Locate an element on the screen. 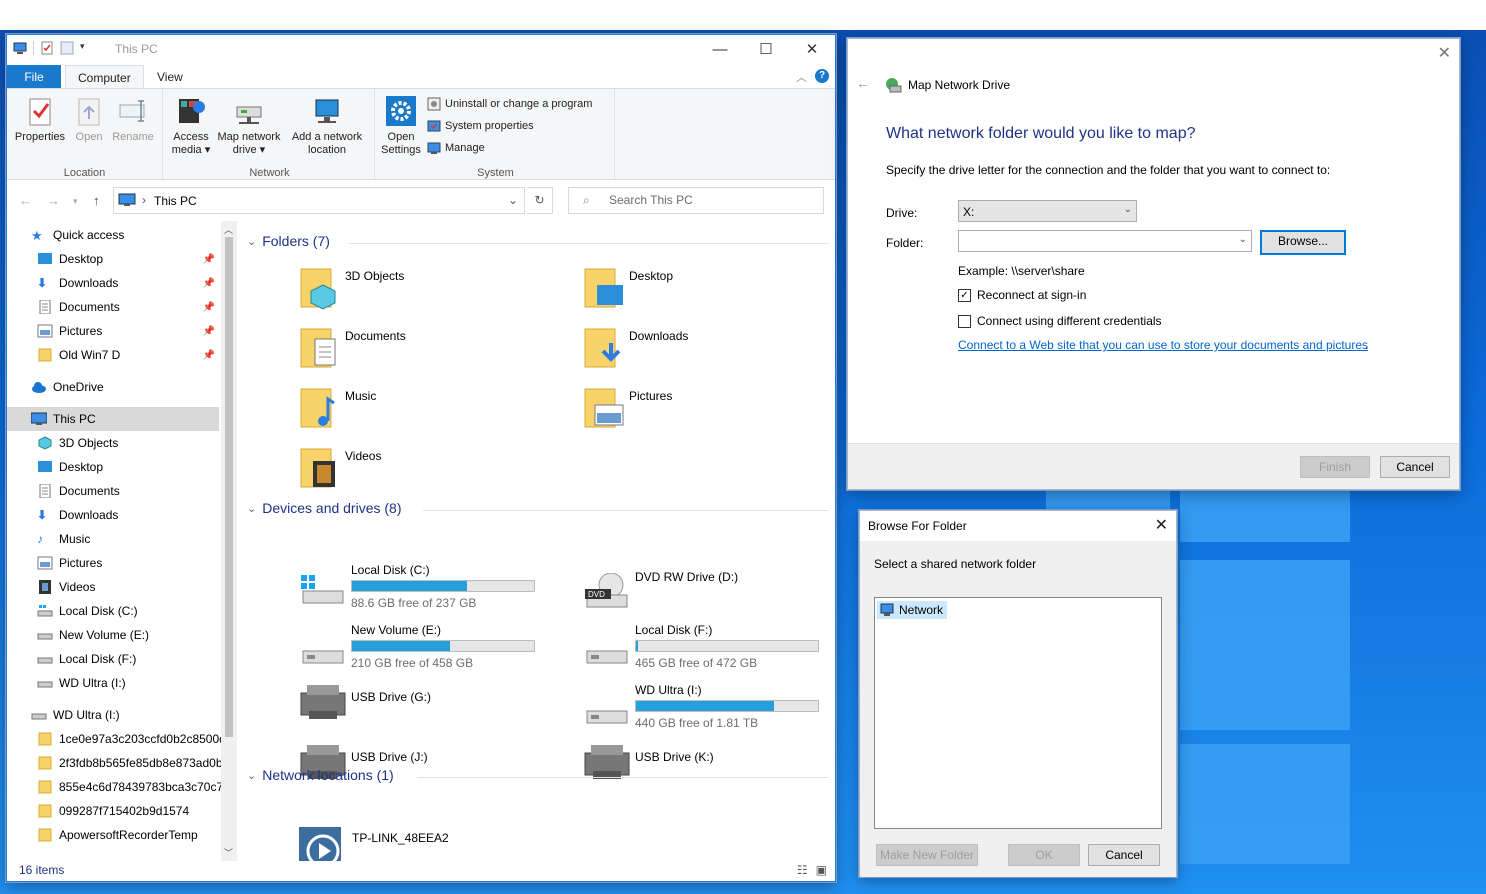 The width and height of the screenshot is (1486, 894). nav-quick-access: ★ Quick access is located at coordinates (113, 235).